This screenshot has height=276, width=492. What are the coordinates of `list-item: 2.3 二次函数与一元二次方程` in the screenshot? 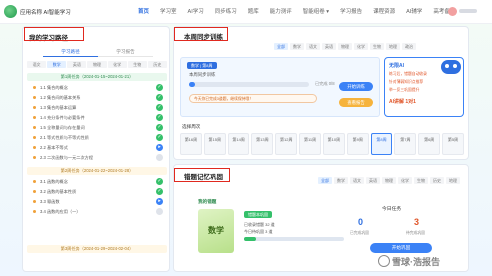 It's located at (97, 157).